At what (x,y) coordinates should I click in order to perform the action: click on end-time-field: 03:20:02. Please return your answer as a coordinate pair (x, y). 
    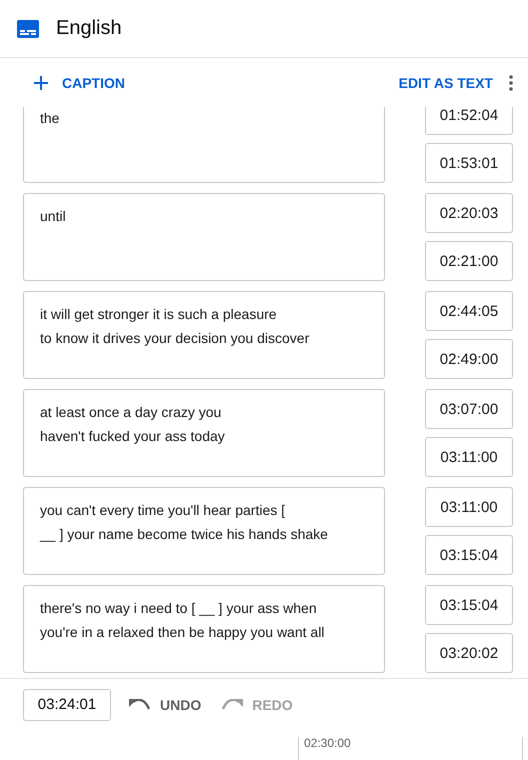
    Looking at the image, I should click on (469, 653).